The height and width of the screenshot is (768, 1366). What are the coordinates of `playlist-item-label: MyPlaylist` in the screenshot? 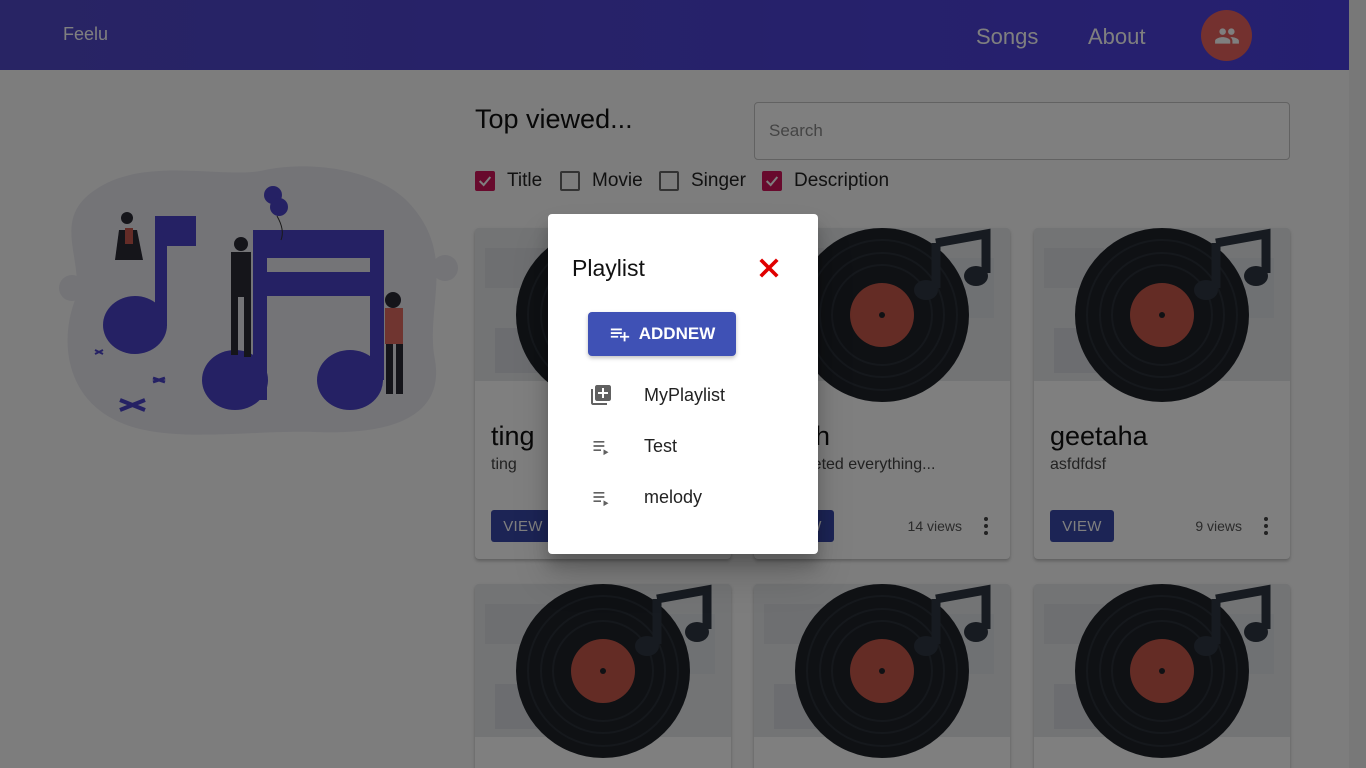 It's located at (685, 394).